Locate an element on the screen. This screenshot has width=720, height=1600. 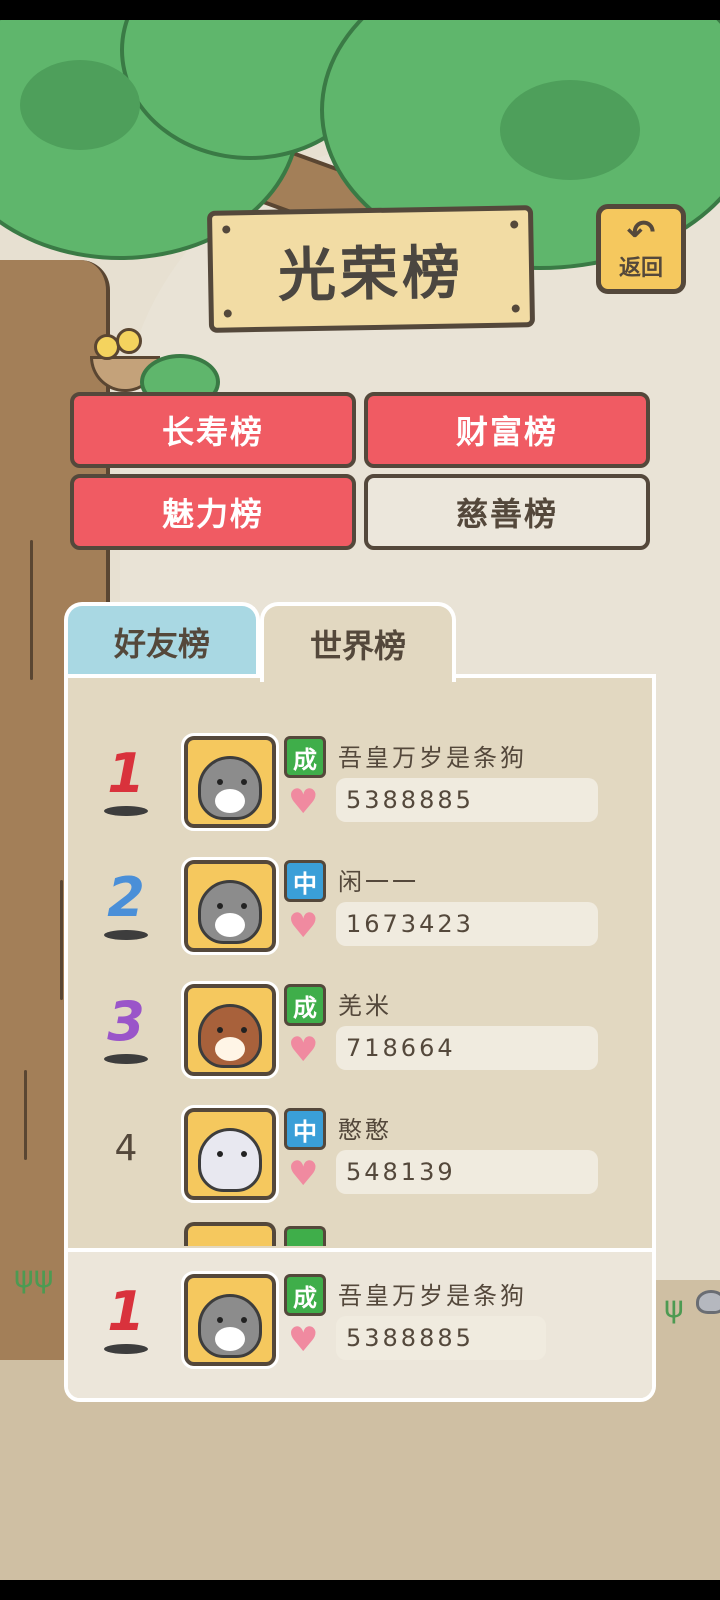
tab-world: 世界榜 is located at coordinates (358, 642).